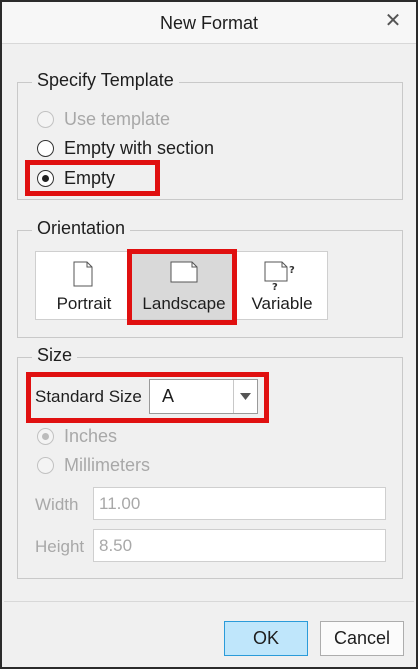 This screenshot has width=418, height=669. Describe the element at coordinates (83, 274) in the screenshot. I see `portrait-page-icon` at that location.